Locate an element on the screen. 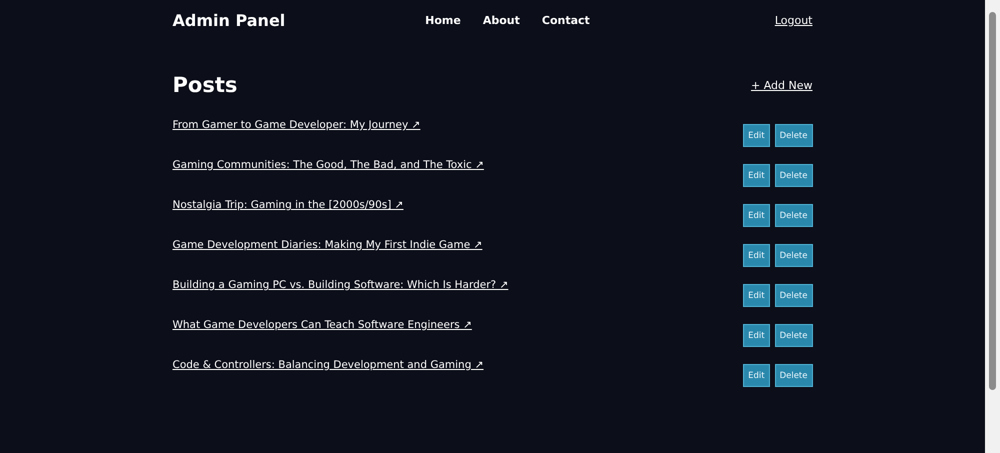  page-title: Posts is located at coordinates (205, 85).